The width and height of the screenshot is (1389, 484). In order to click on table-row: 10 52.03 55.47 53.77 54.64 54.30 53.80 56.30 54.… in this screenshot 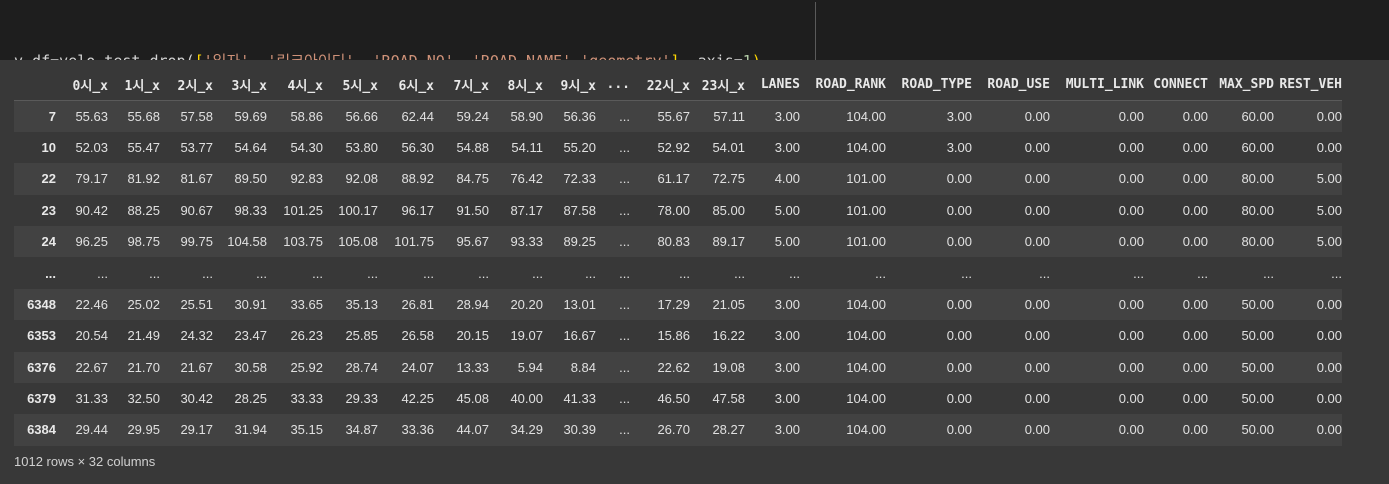, I will do `click(678, 147)`.